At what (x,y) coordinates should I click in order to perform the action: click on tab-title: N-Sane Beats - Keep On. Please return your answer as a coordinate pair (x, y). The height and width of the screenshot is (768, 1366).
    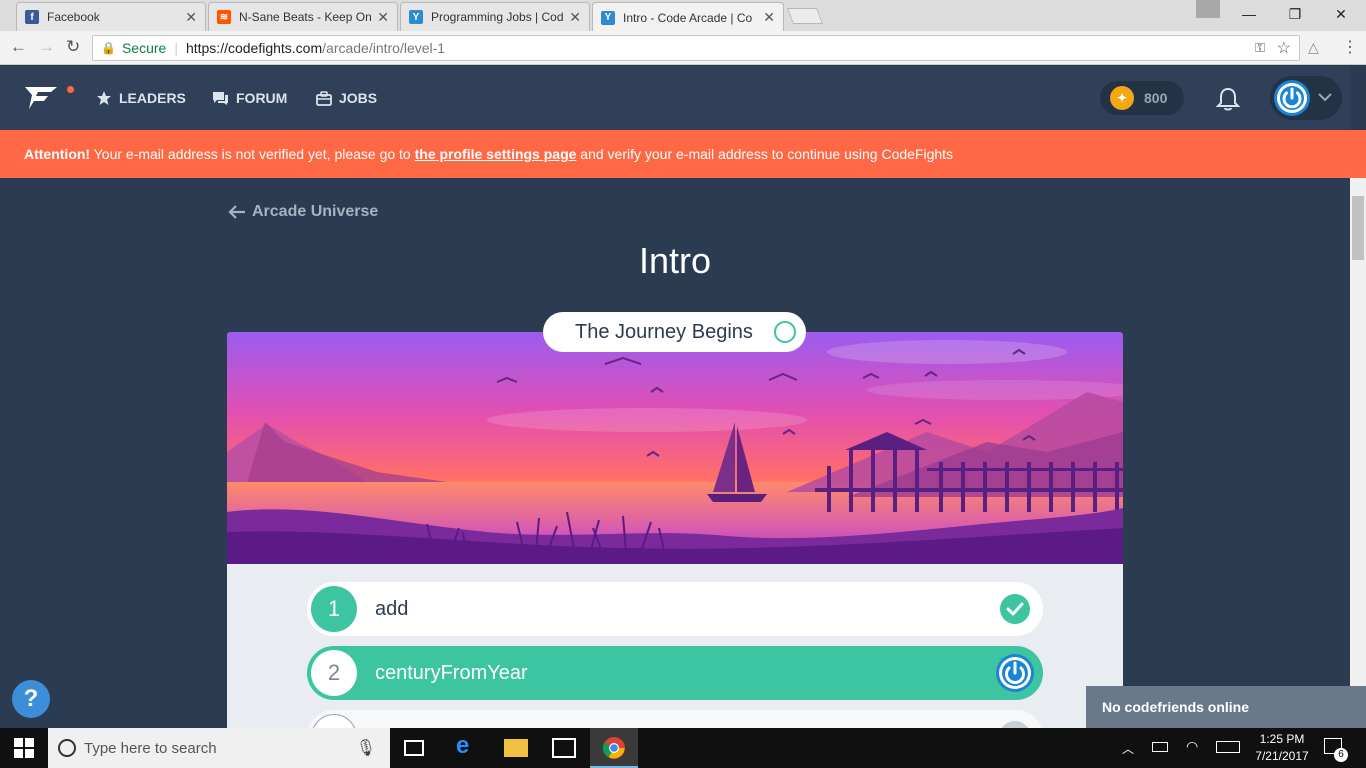
    Looking at the image, I should click on (305, 17).